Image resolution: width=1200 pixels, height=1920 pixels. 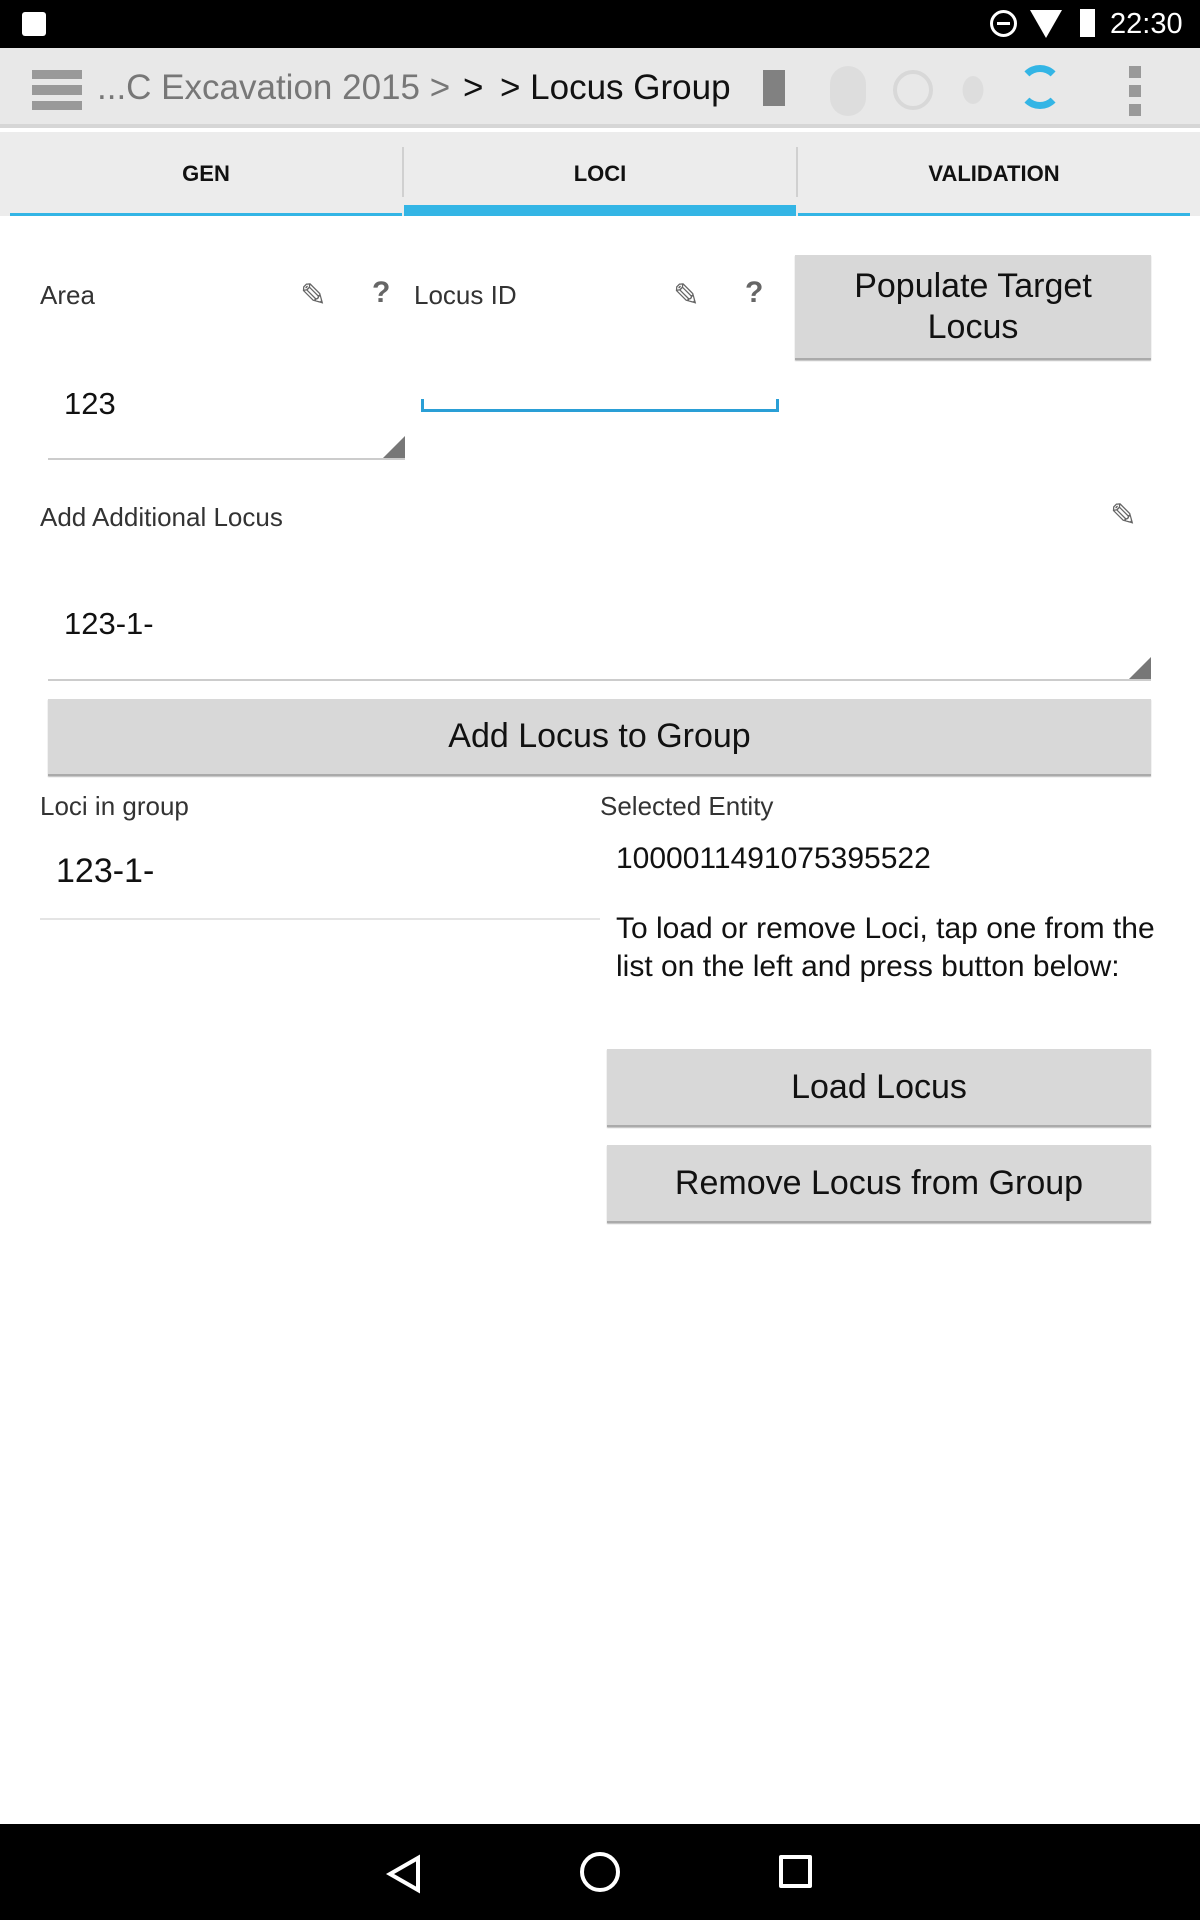 What do you see at coordinates (795, 1871) in the screenshot?
I see `recents-icon` at bounding box center [795, 1871].